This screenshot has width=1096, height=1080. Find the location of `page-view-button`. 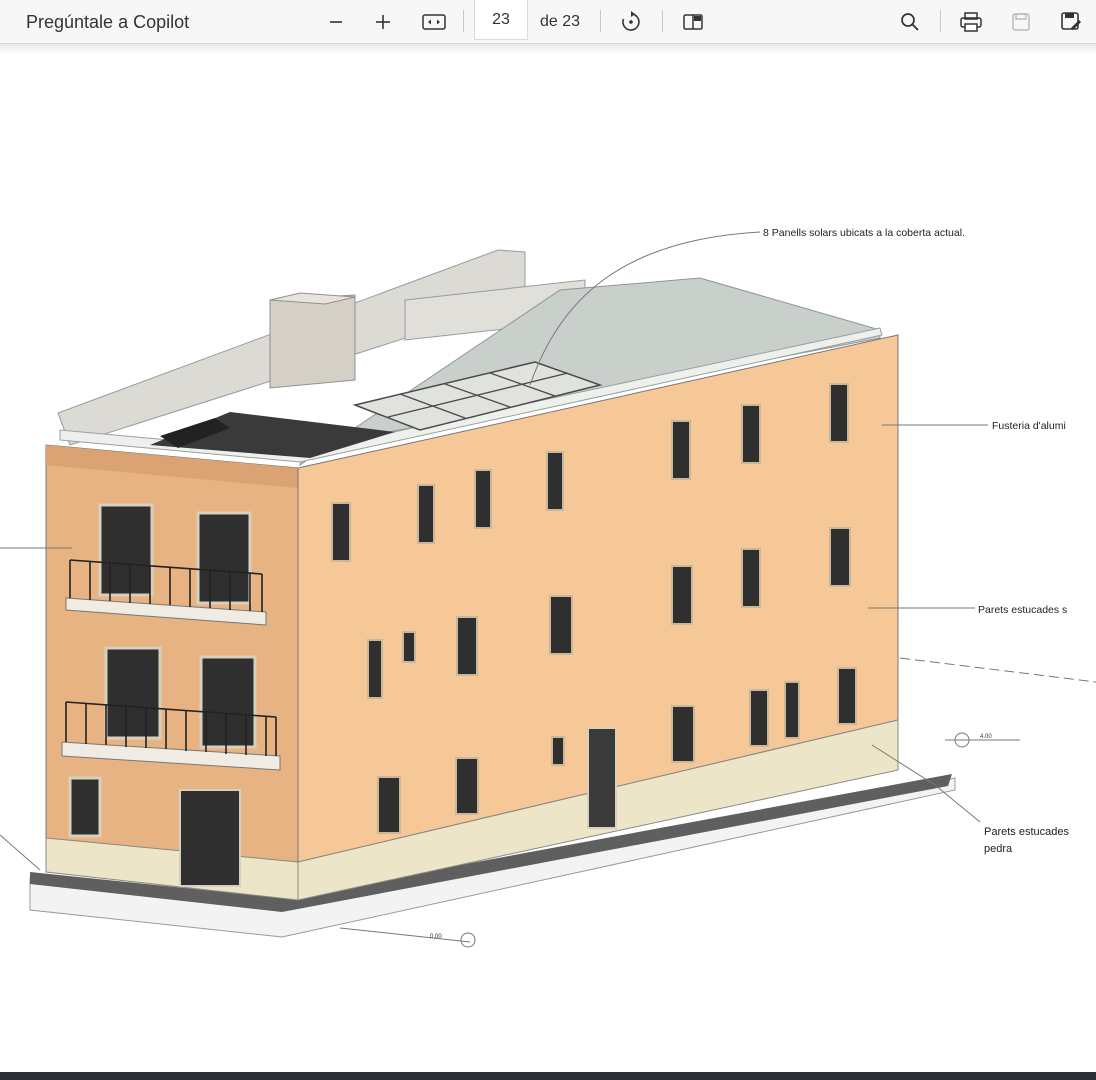

page-view-button is located at coordinates (693, 22).